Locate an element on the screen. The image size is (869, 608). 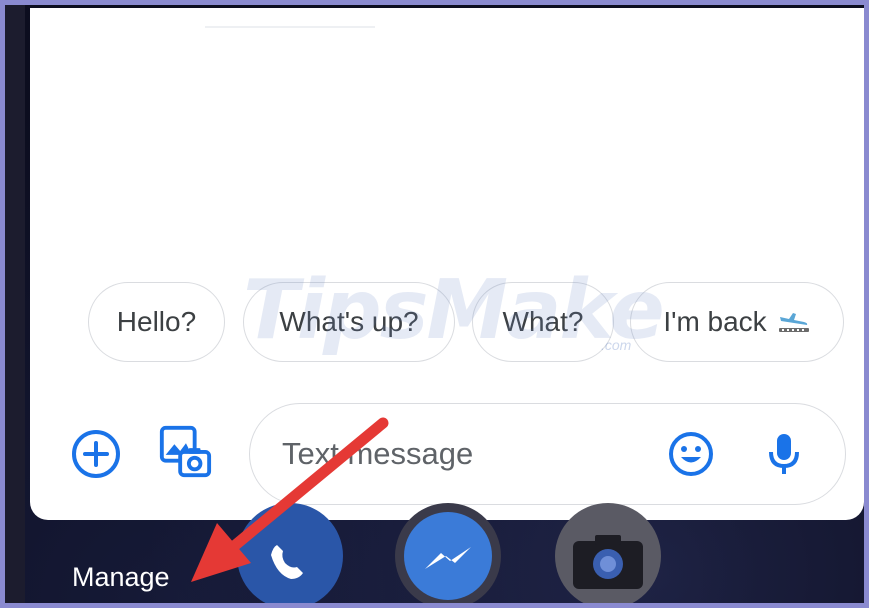
annotation-arrow is located at coordinates (290, 499).